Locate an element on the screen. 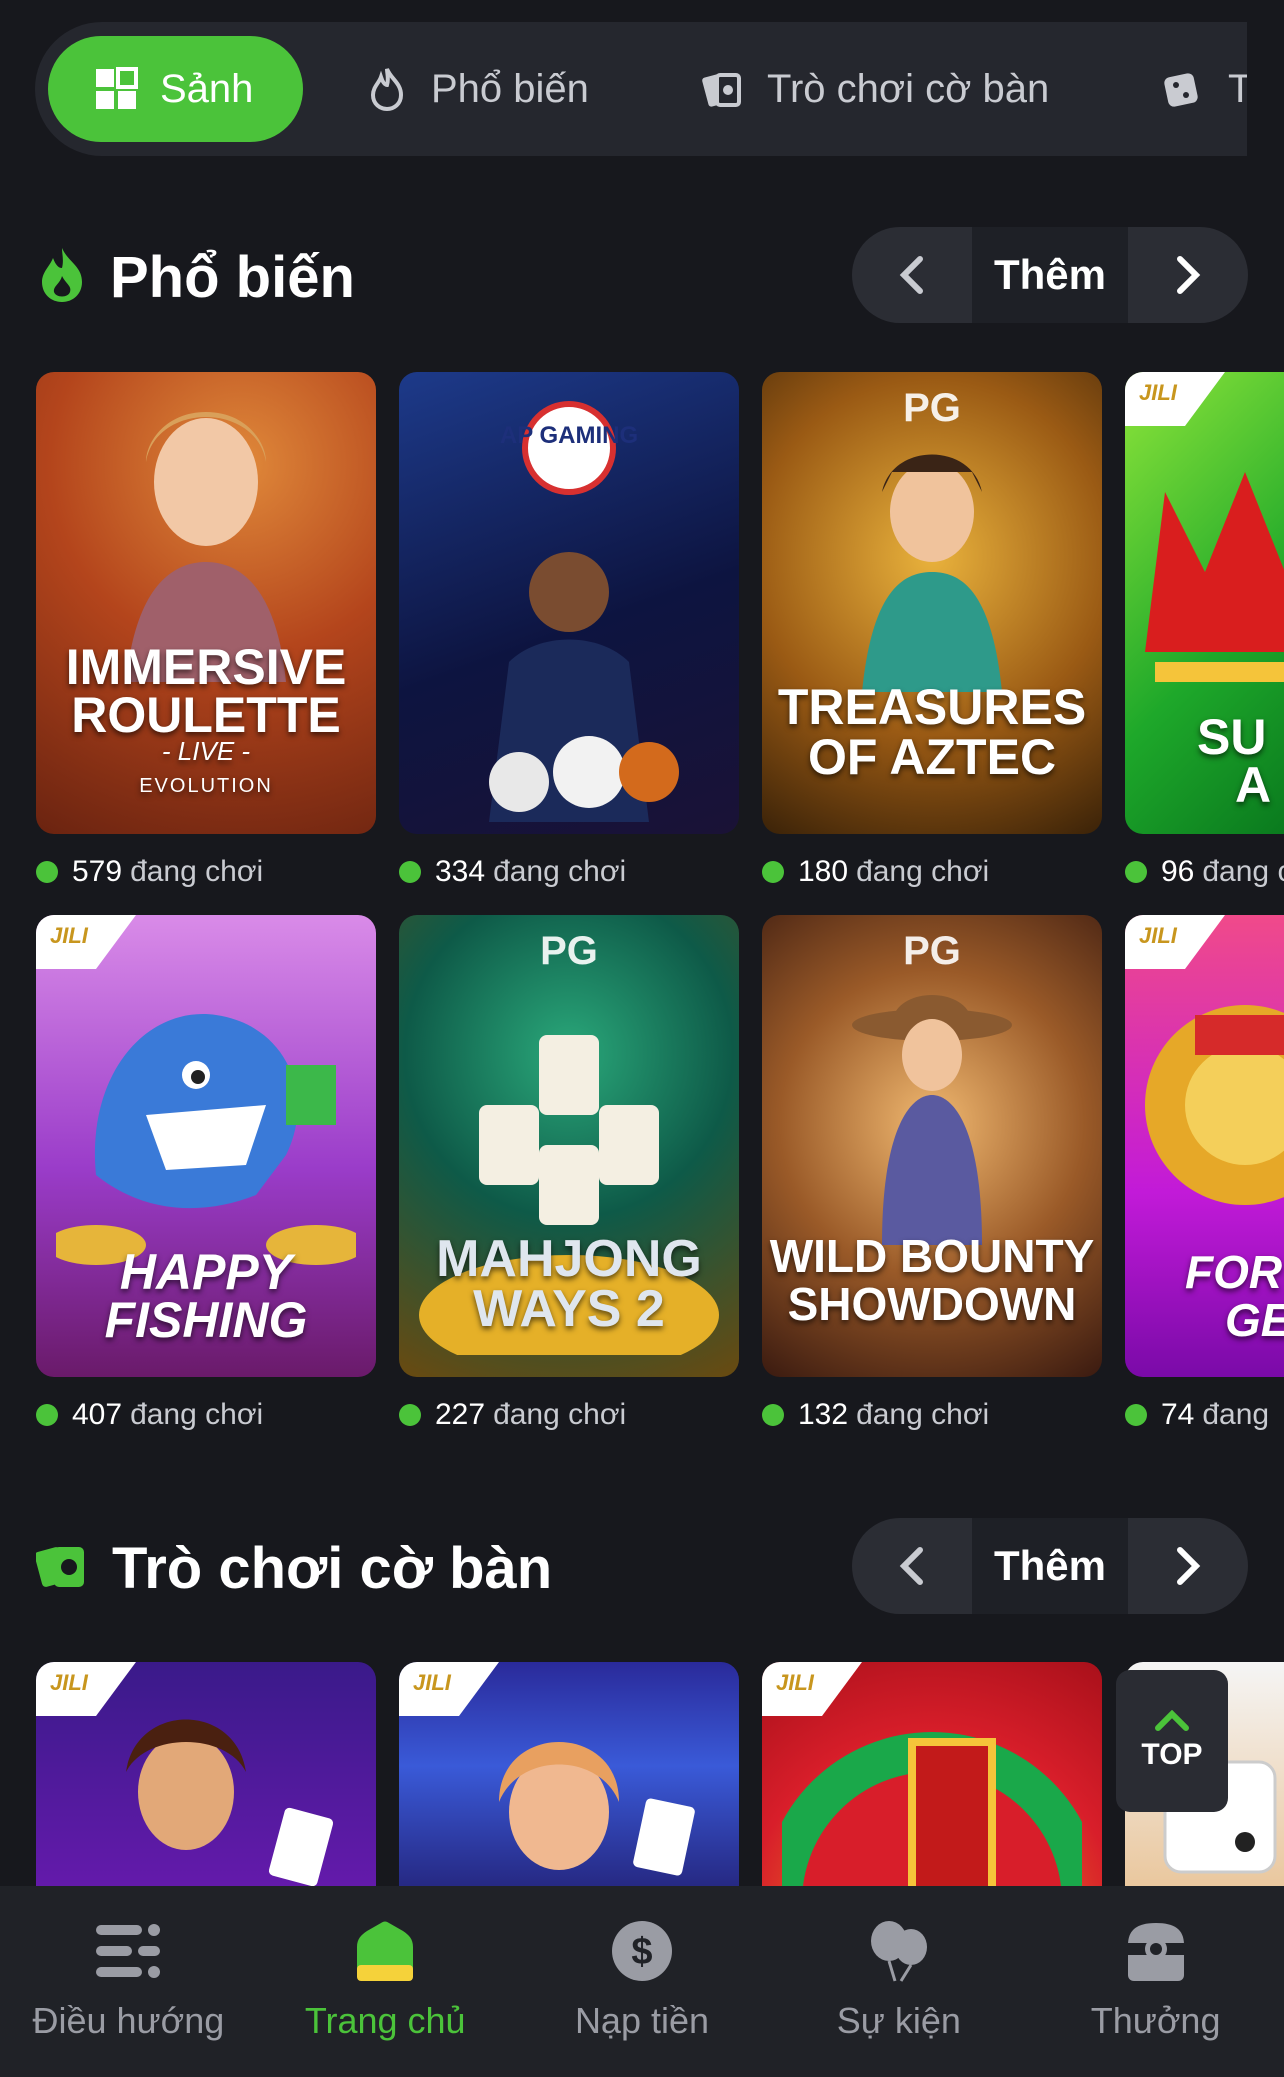 The height and width of the screenshot is (2077, 1284). game-card-partial-1: JILI SU A is located at coordinates (1204, 603).